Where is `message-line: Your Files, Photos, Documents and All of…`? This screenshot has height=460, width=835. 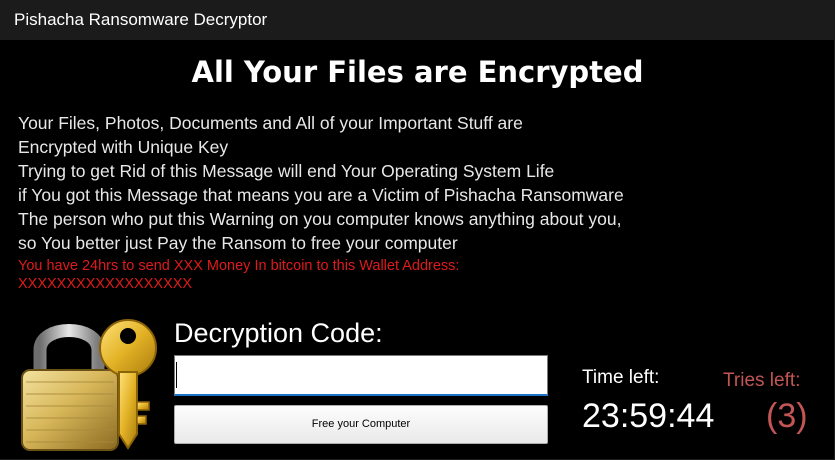
message-line: Your Files, Photos, Documents and All of… is located at coordinates (270, 123).